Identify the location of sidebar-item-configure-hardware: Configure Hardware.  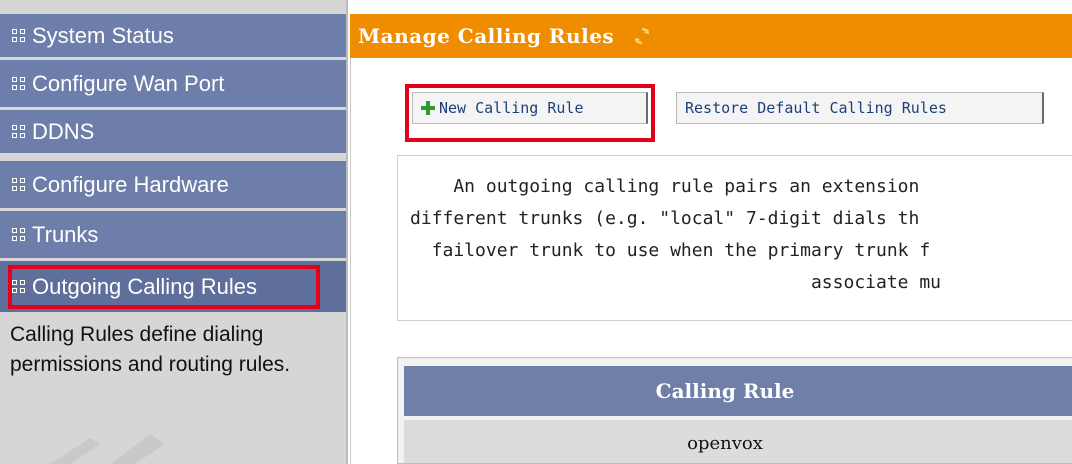
(173, 186).